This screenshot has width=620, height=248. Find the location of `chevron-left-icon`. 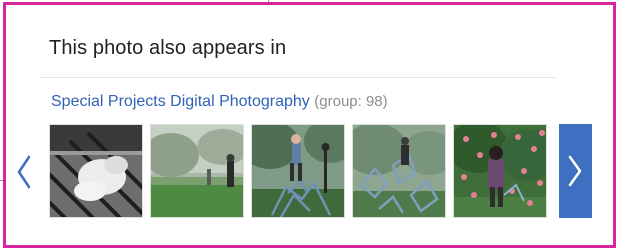

chevron-left-icon is located at coordinates (24, 172).